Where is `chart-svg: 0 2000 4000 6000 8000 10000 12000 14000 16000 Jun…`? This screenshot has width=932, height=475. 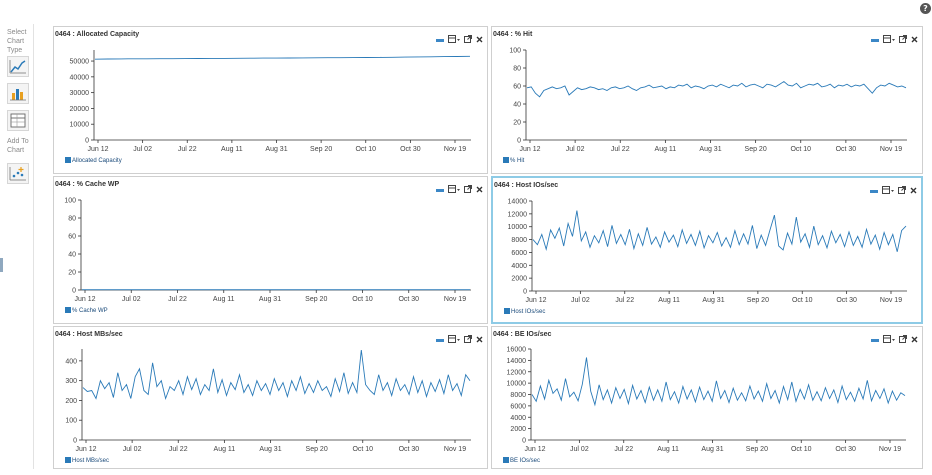 chart-svg: 0 2000 4000 6000 8000 10000 12000 14000 16000 Jun… is located at coordinates (706, 400).